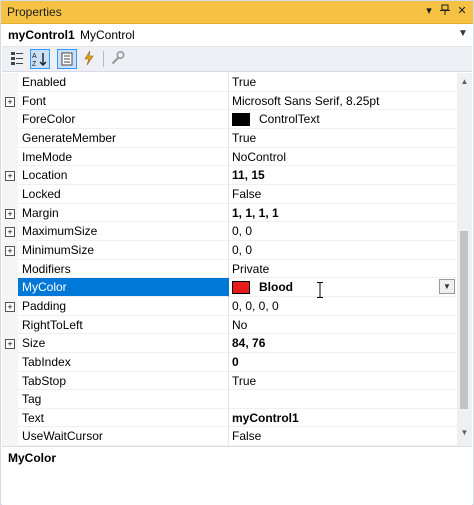 The image size is (474, 505). I want to click on events-button, so click(90, 59).